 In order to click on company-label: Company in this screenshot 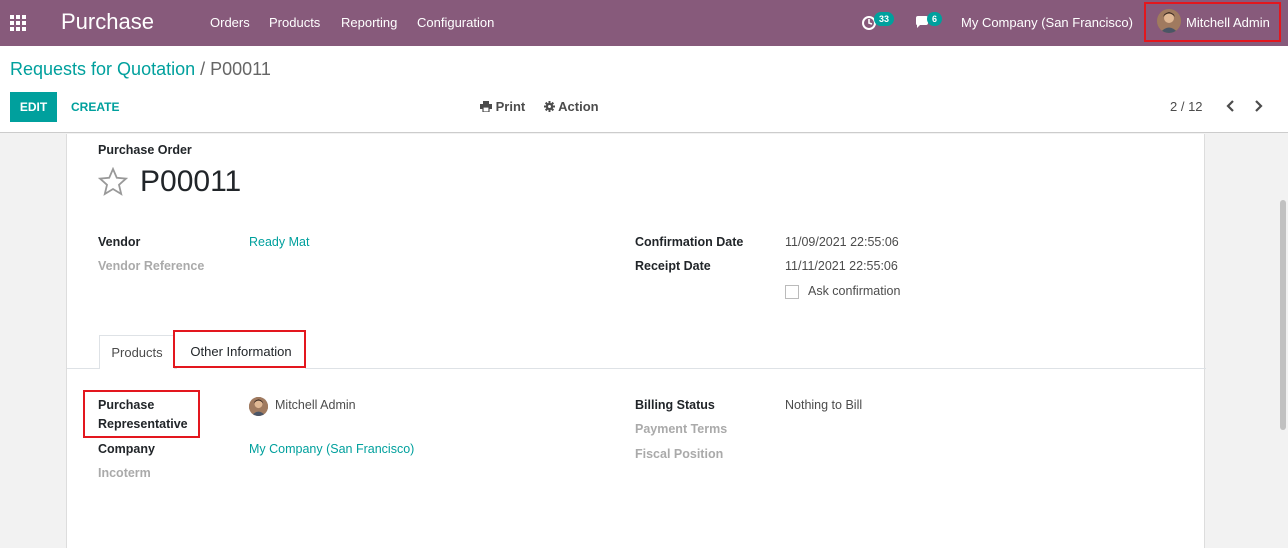, I will do `click(126, 449)`.